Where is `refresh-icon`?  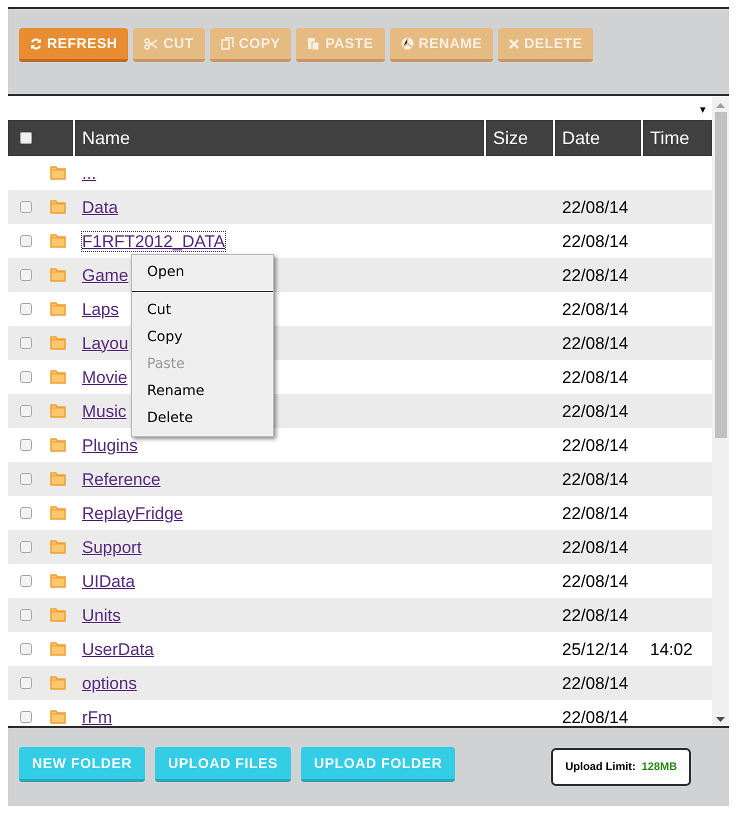
refresh-icon is located at coordinates (36, 44).